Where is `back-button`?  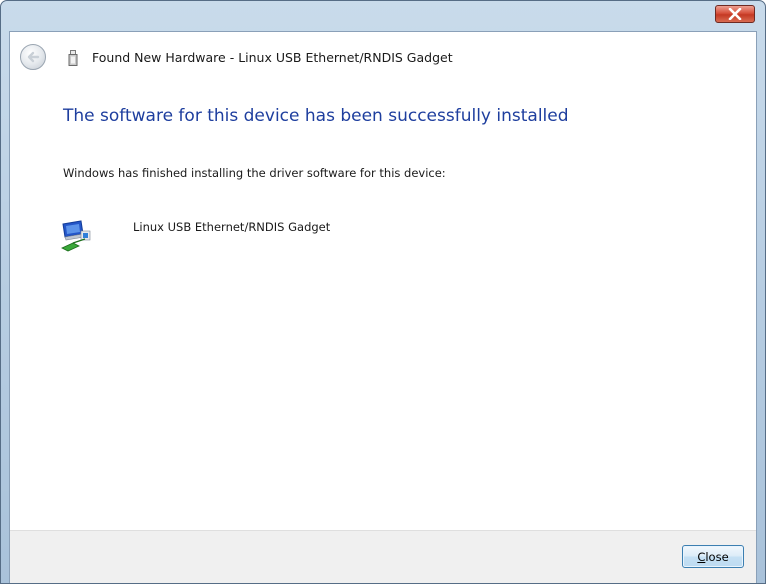
back-button is located at coordinates (33, 57).